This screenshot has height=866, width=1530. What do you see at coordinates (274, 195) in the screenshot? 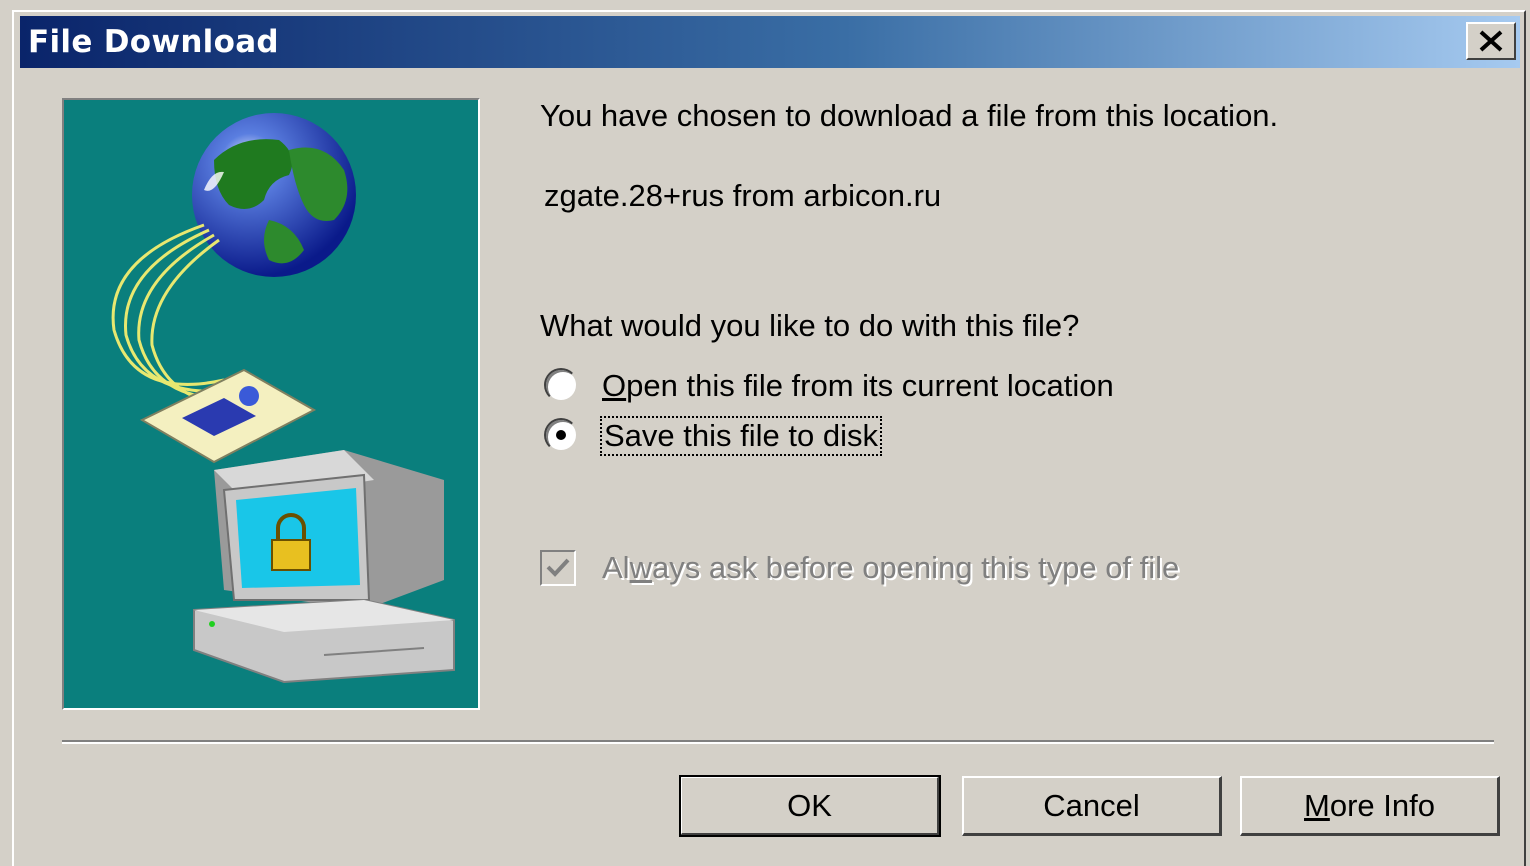
I see `globe-icon` at bounding box center [274, 195].